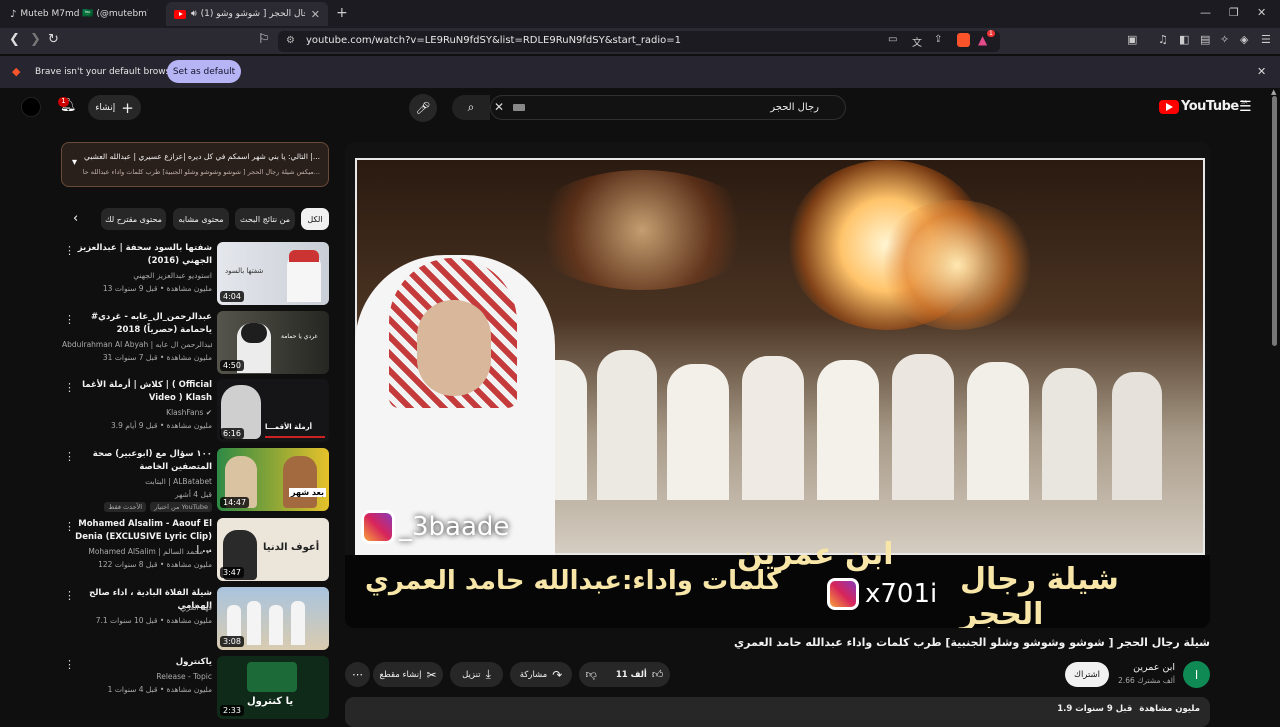  I want to click on view-stats: 1.9 مليون مشاهدة قبل 9 سنوات, so click(1128, 709).